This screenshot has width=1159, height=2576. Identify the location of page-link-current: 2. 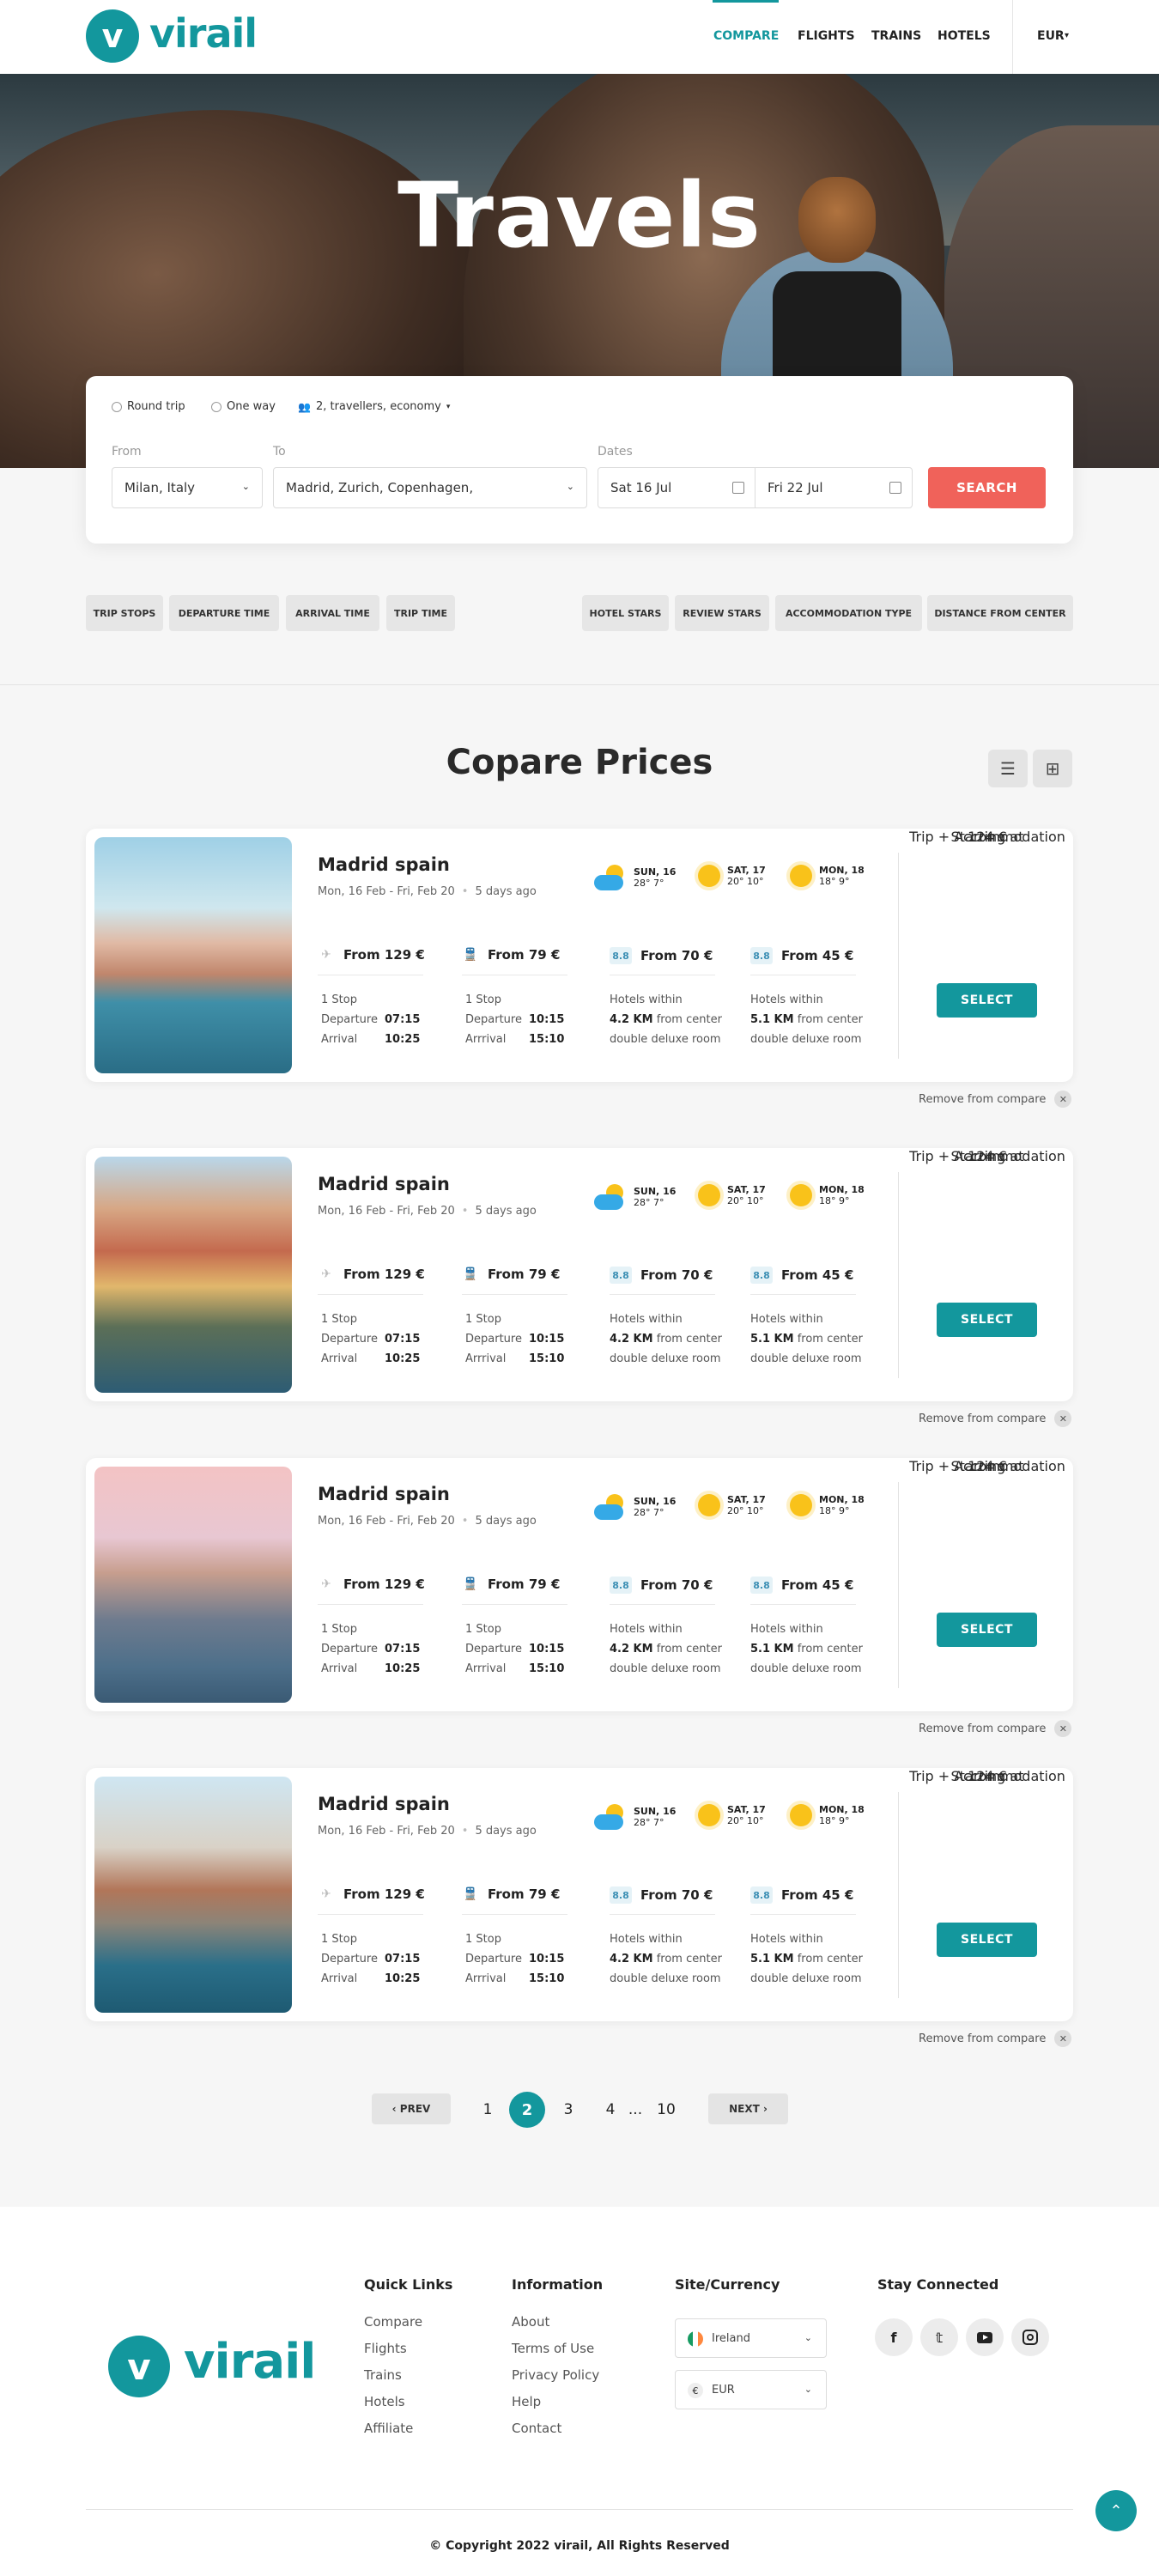
(527, 2110).